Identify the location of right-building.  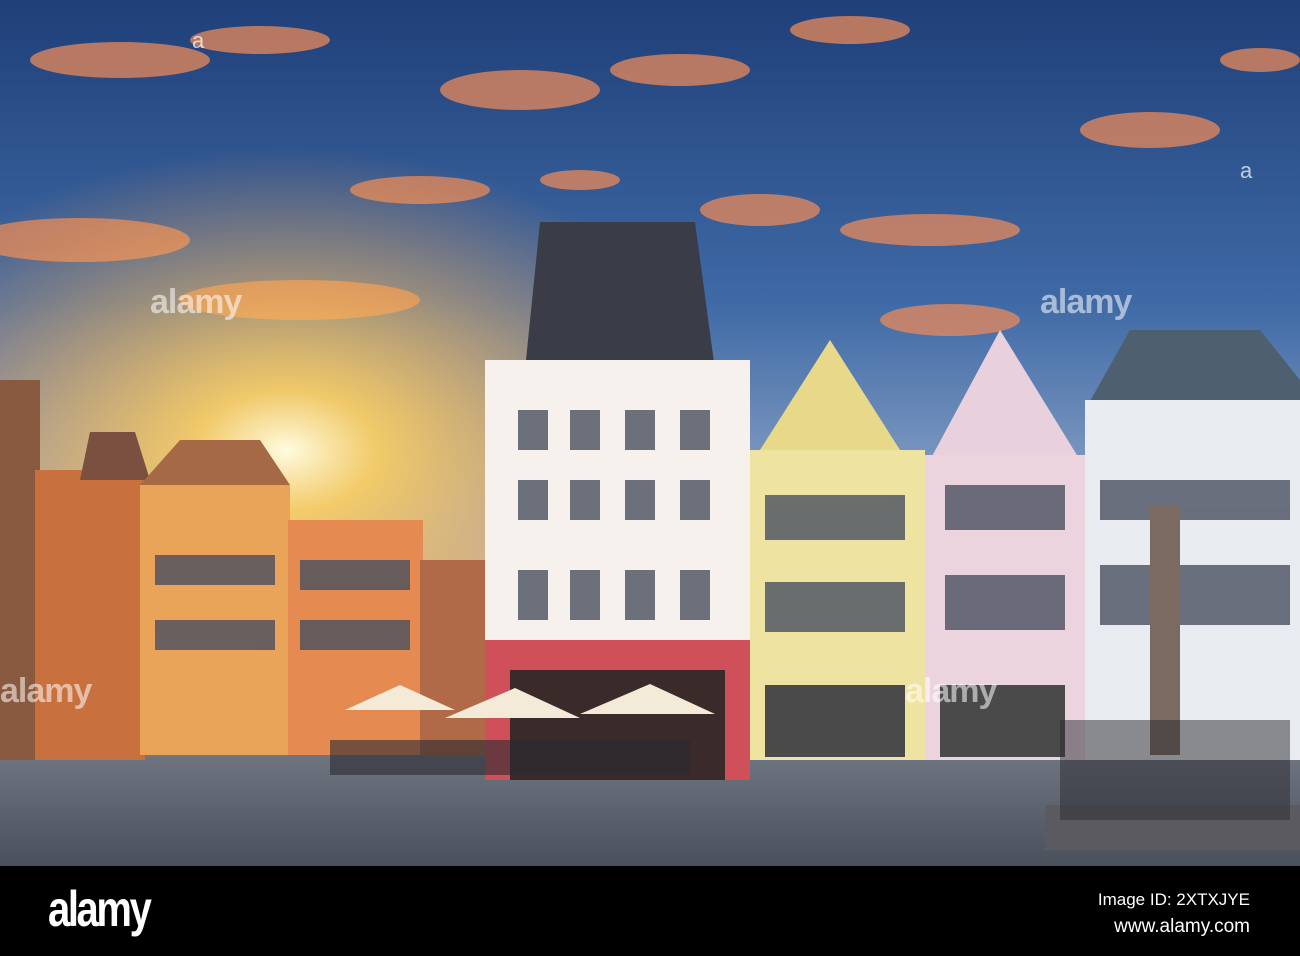
(1192, 545).